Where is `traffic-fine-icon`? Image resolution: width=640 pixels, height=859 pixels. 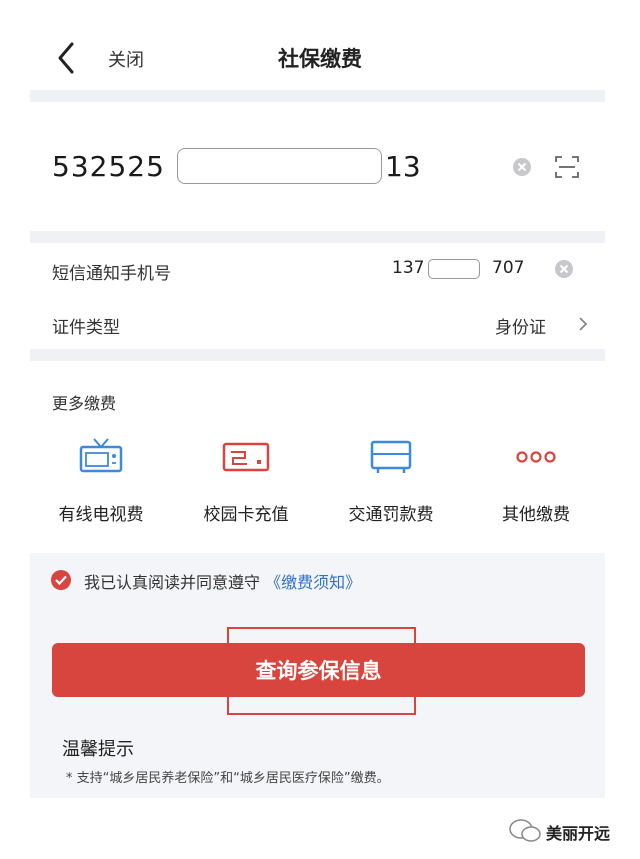
traffic-fine-icon is located at coordinates (391, 456).